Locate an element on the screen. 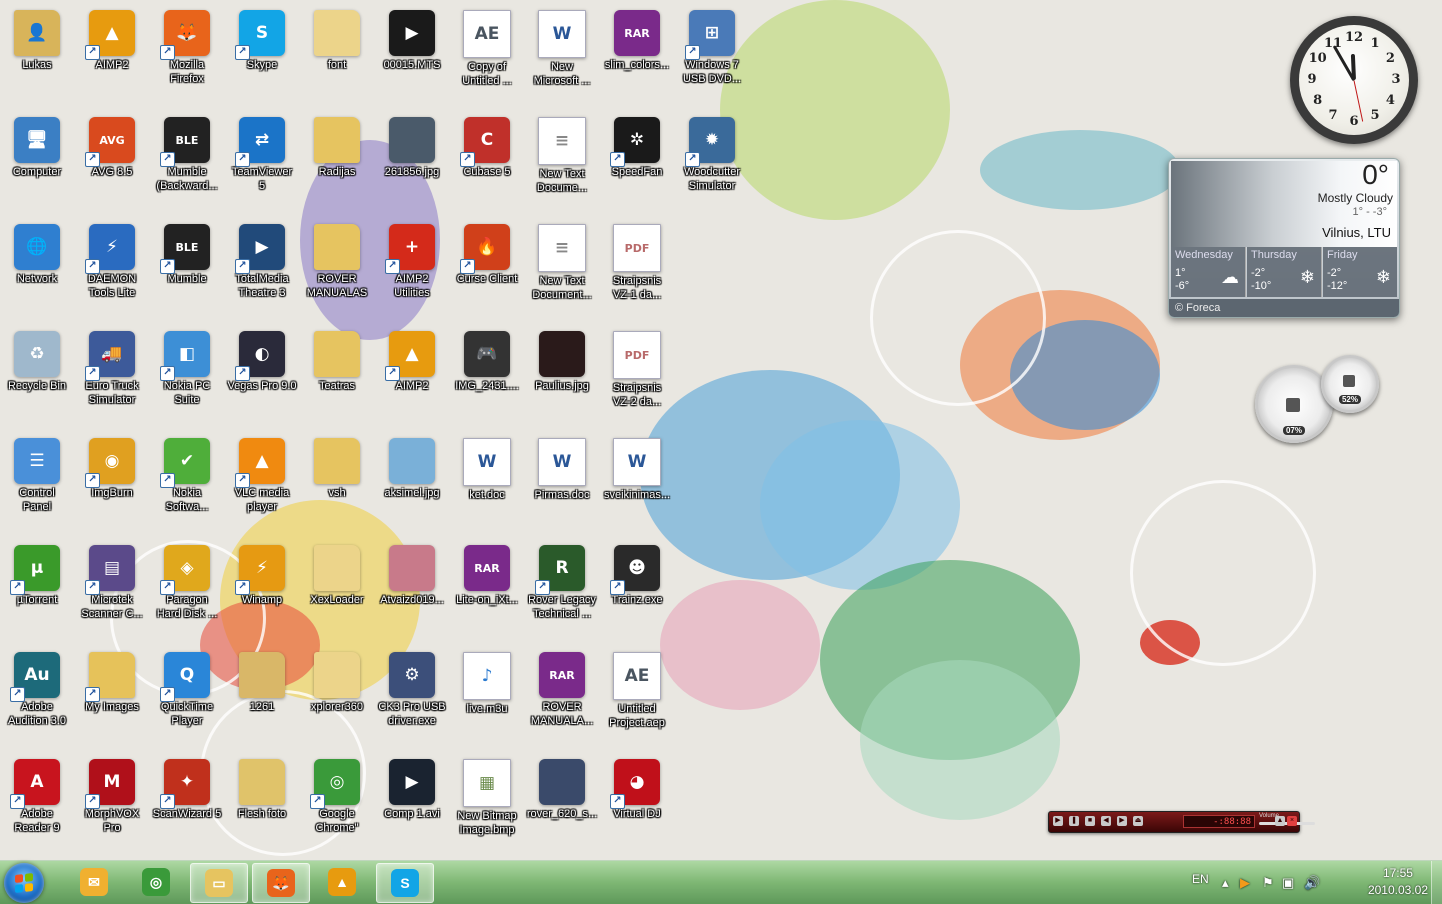  desktop-icon: ▶ ↗ TotalMedia Theatre 3 is located at coordinates (262, 270).